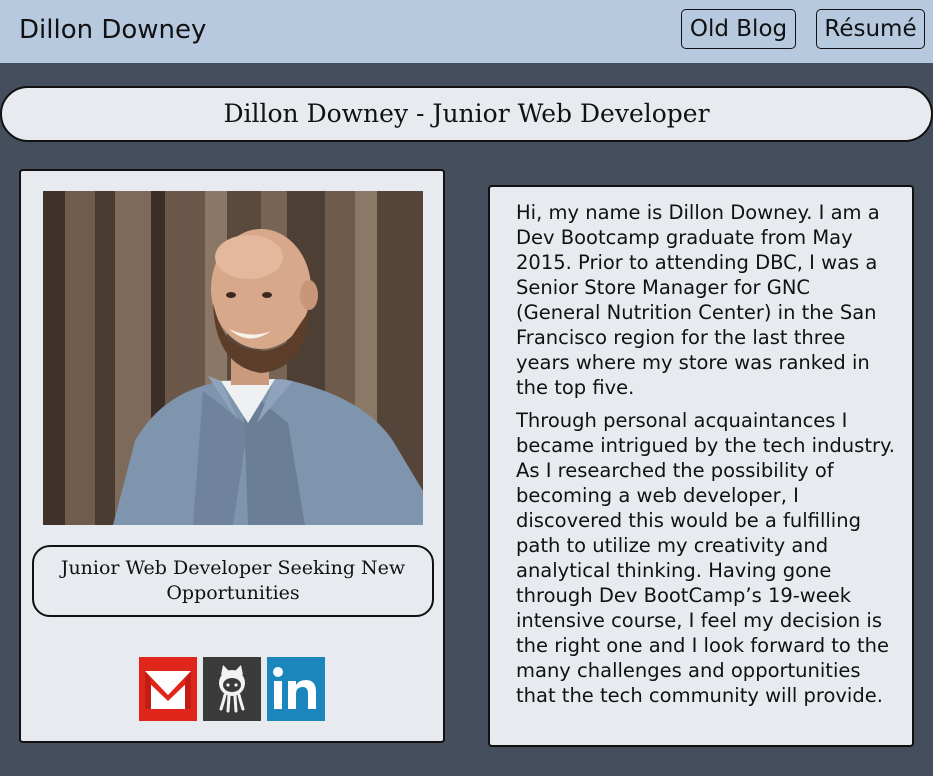 This screenshot has height=776, width=933. I want to click on linkedin-icon, so click(296, 689).